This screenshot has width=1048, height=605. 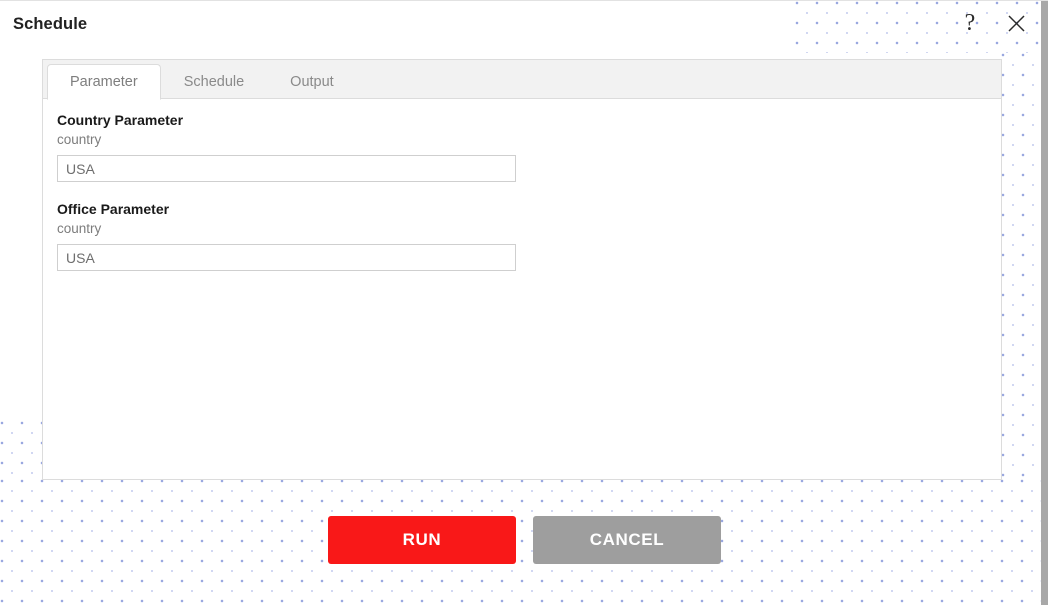 I want to click on help-icon: ?, so click(x=970, y=23).